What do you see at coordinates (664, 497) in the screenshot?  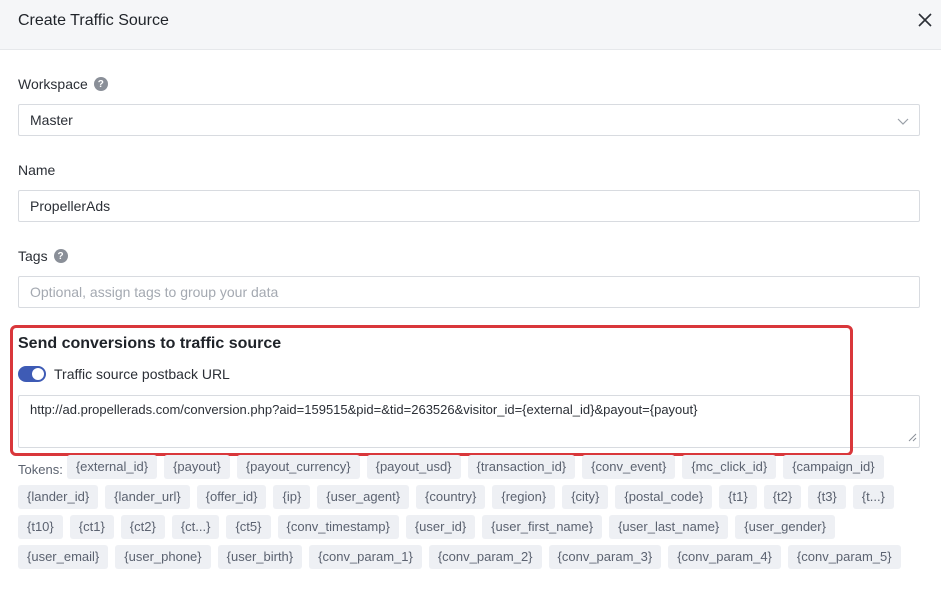 I see `token-chip: {postal_code}` at bounding box center [664, 497].